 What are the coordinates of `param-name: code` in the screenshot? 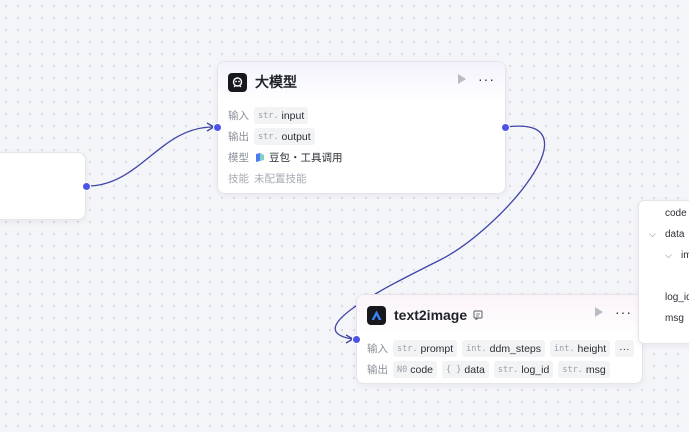 It's located at (422, 369).